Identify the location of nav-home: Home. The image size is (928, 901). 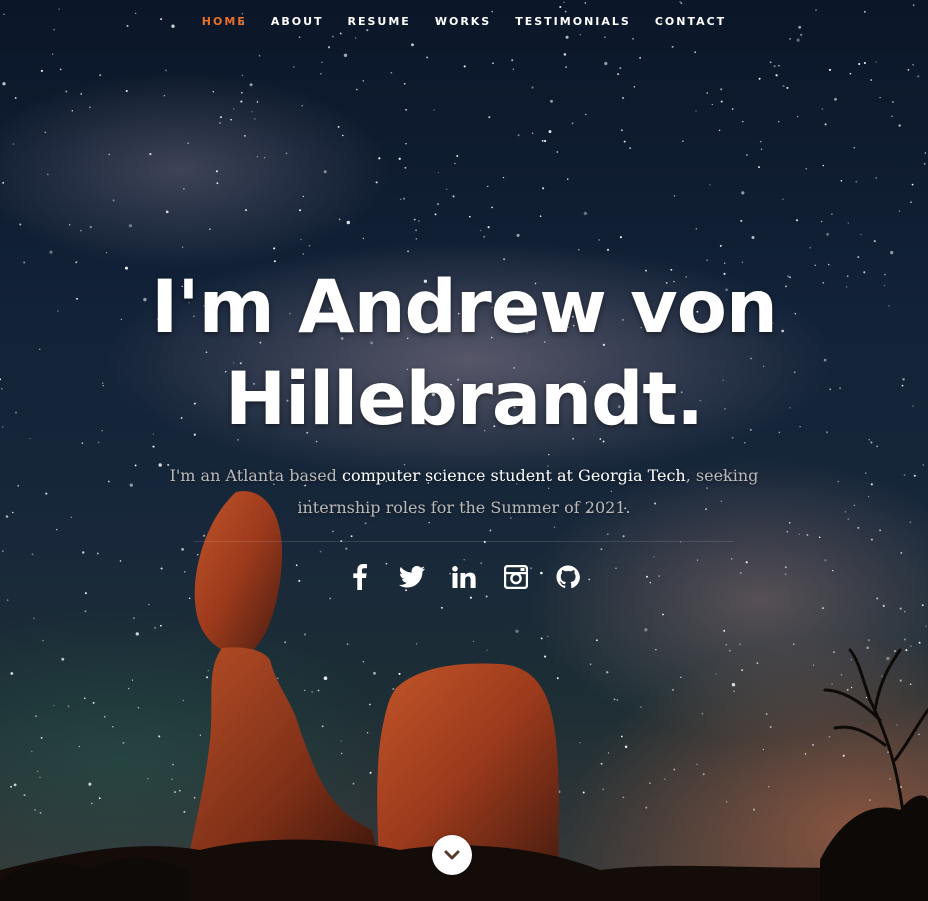
(224, 22).